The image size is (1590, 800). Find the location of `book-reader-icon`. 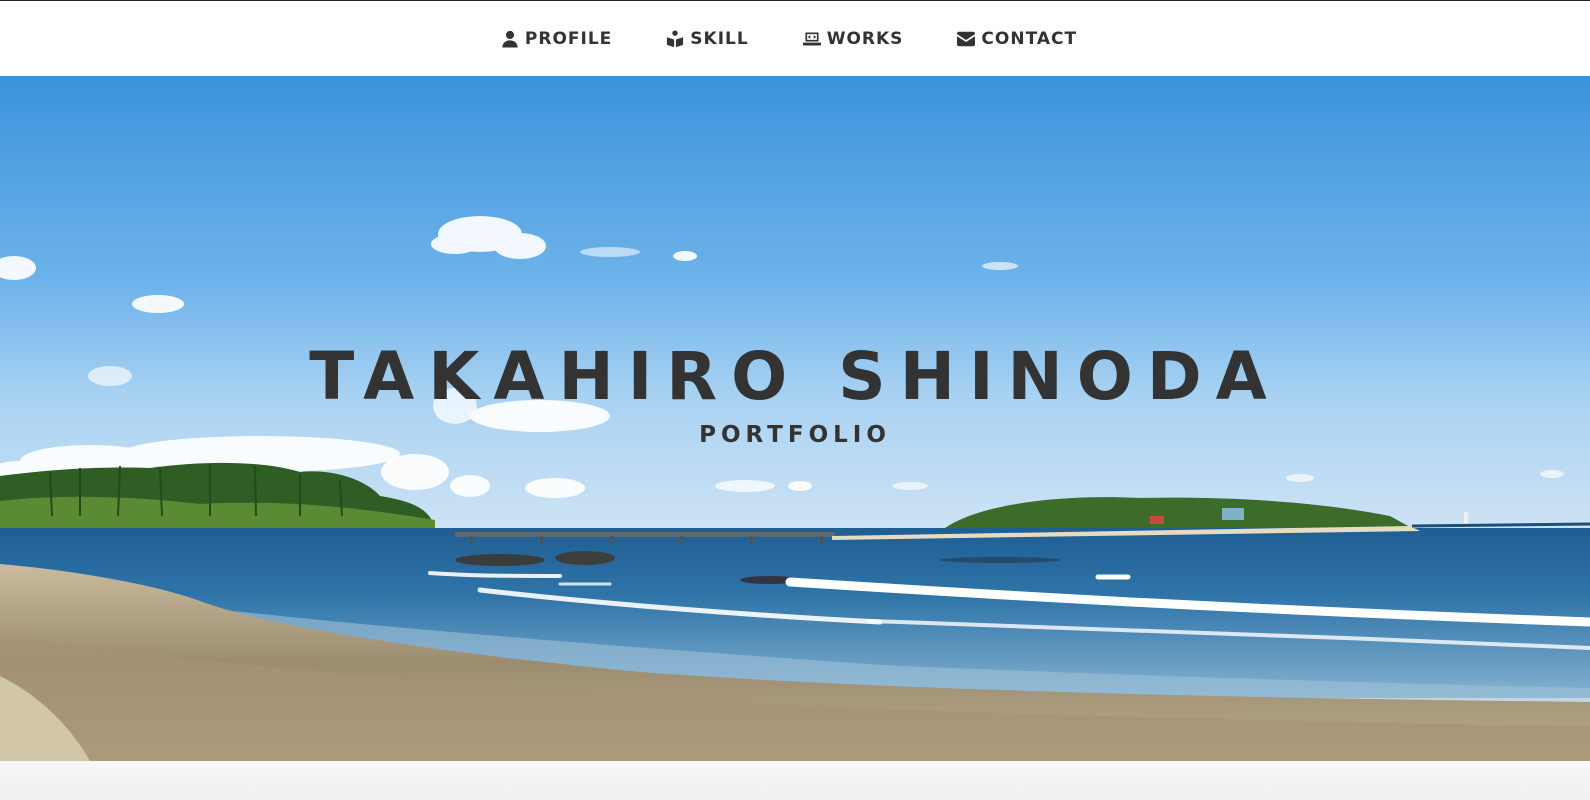

book-reader-icon is located at coordinates (675, 38).